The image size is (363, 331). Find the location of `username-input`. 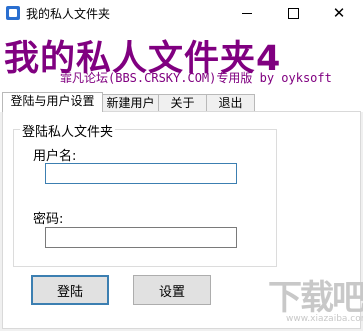

username-input is located at coordinates (141, 173).